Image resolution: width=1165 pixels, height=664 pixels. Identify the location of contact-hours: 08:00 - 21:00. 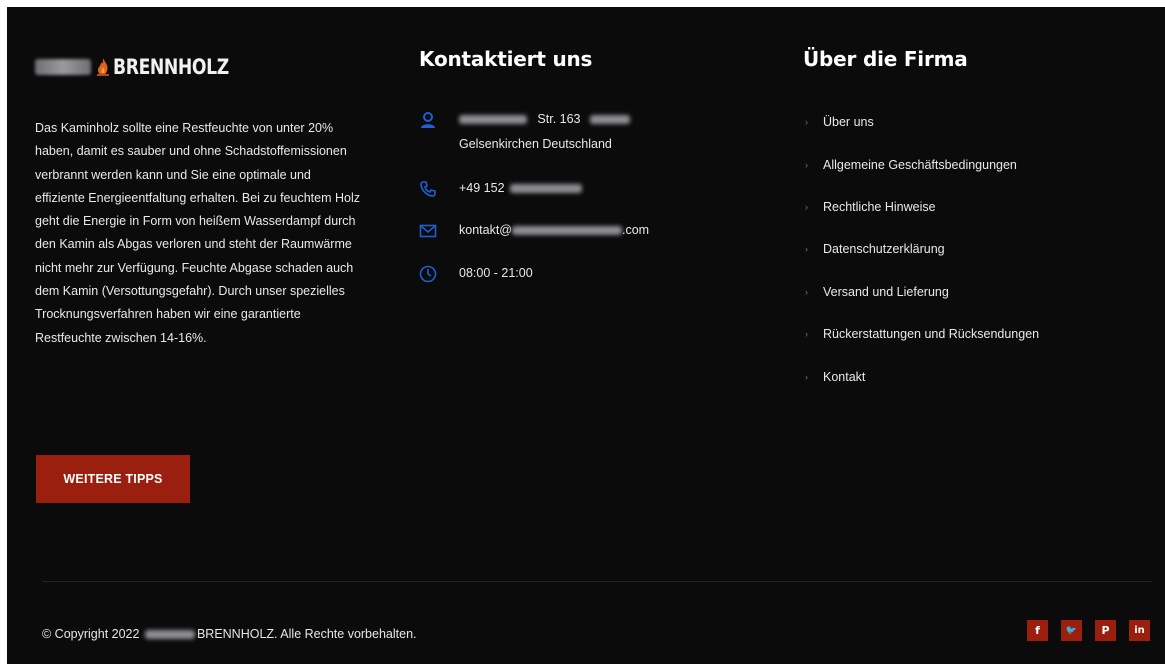
(476, 275).